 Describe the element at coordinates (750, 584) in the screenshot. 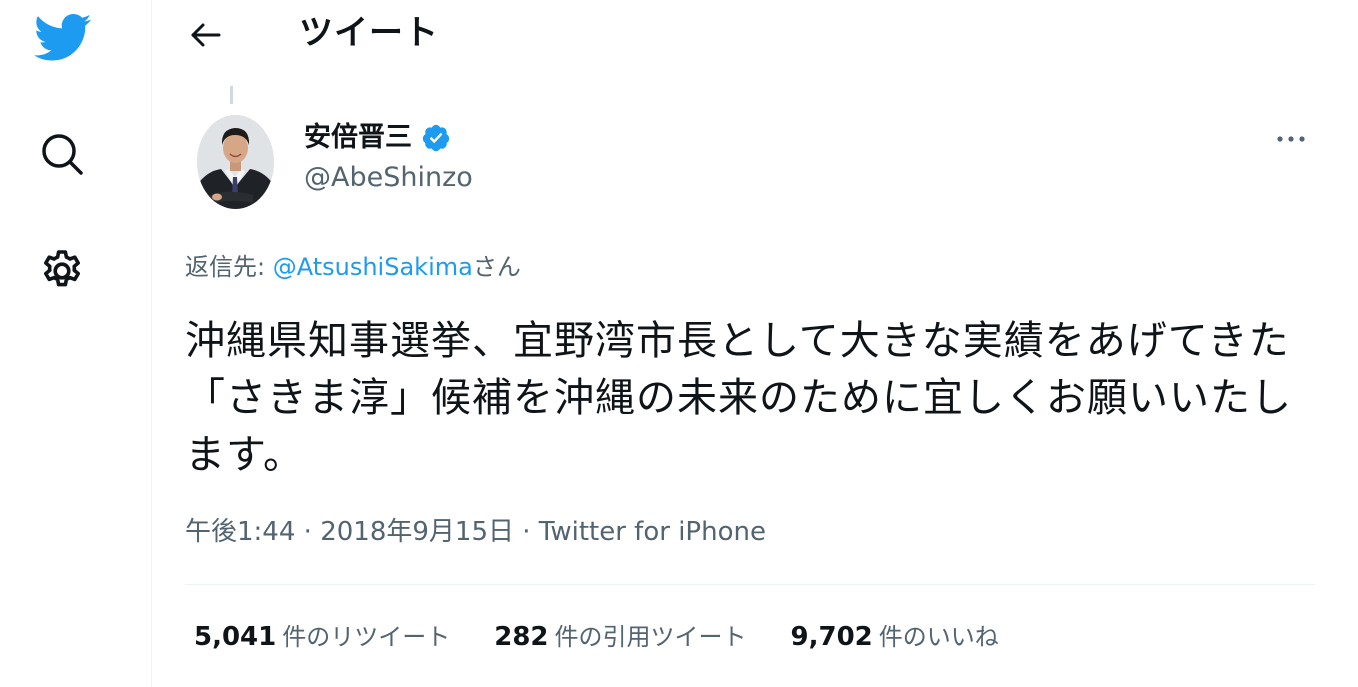

I see `divider` at that location.